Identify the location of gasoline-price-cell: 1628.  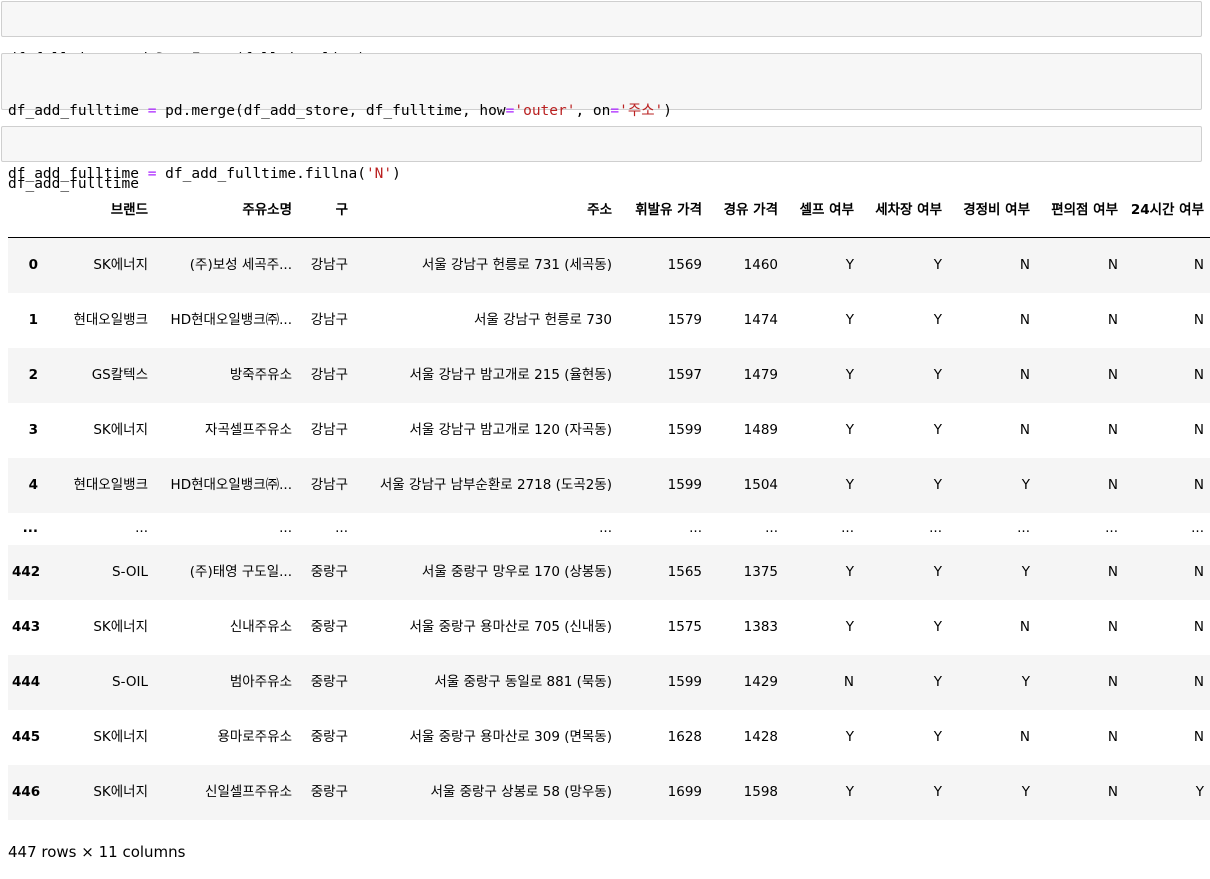
(684, 736).